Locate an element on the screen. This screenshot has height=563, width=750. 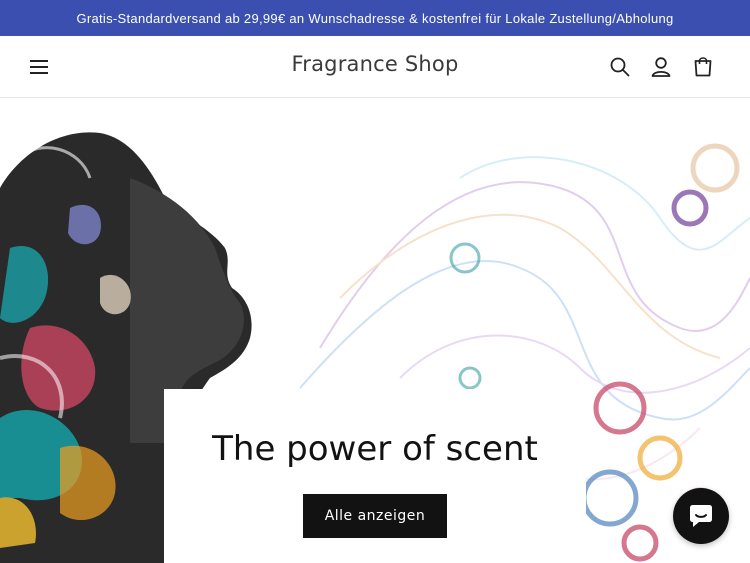
chat-button is located at coordinates (701, 516).